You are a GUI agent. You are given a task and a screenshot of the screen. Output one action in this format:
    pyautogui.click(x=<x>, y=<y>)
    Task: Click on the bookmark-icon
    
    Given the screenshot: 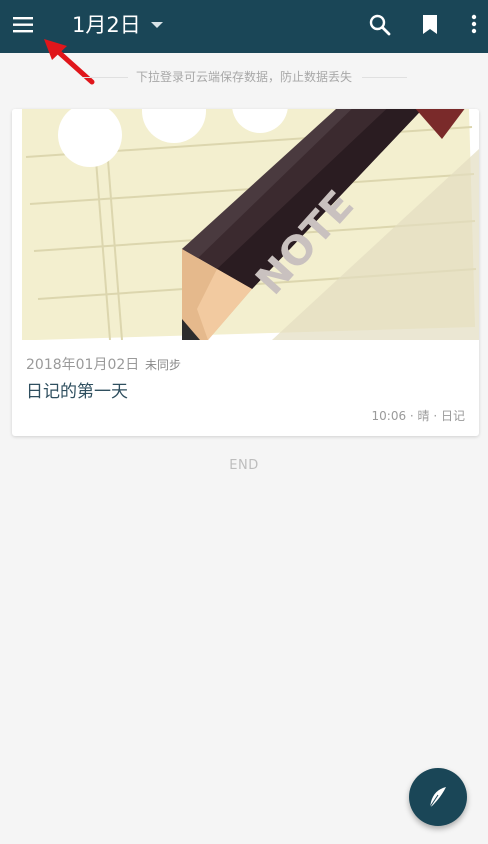 What is the action you would take?
    pyautogui.click(x=430, y=24)
    